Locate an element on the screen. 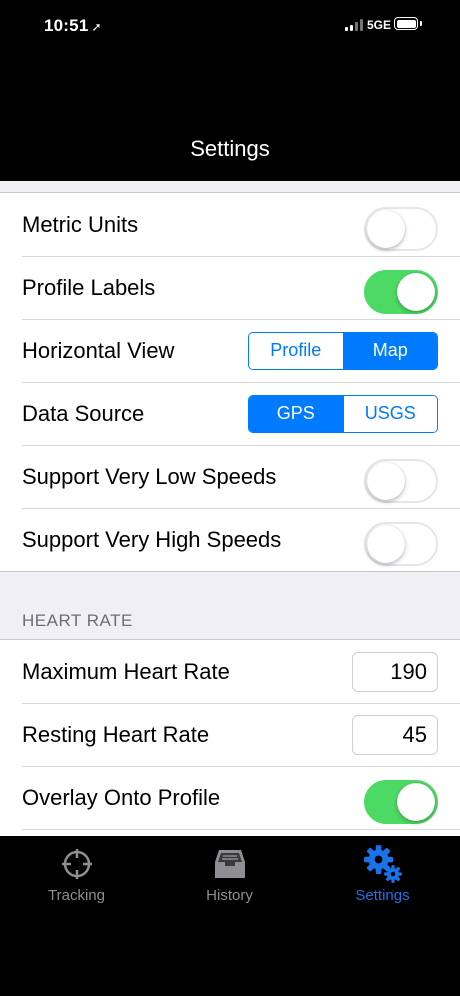 This screenshot has width=460, height=996. high-speeds-label: Support Very High Speeds is located at coordinates (152, 539).